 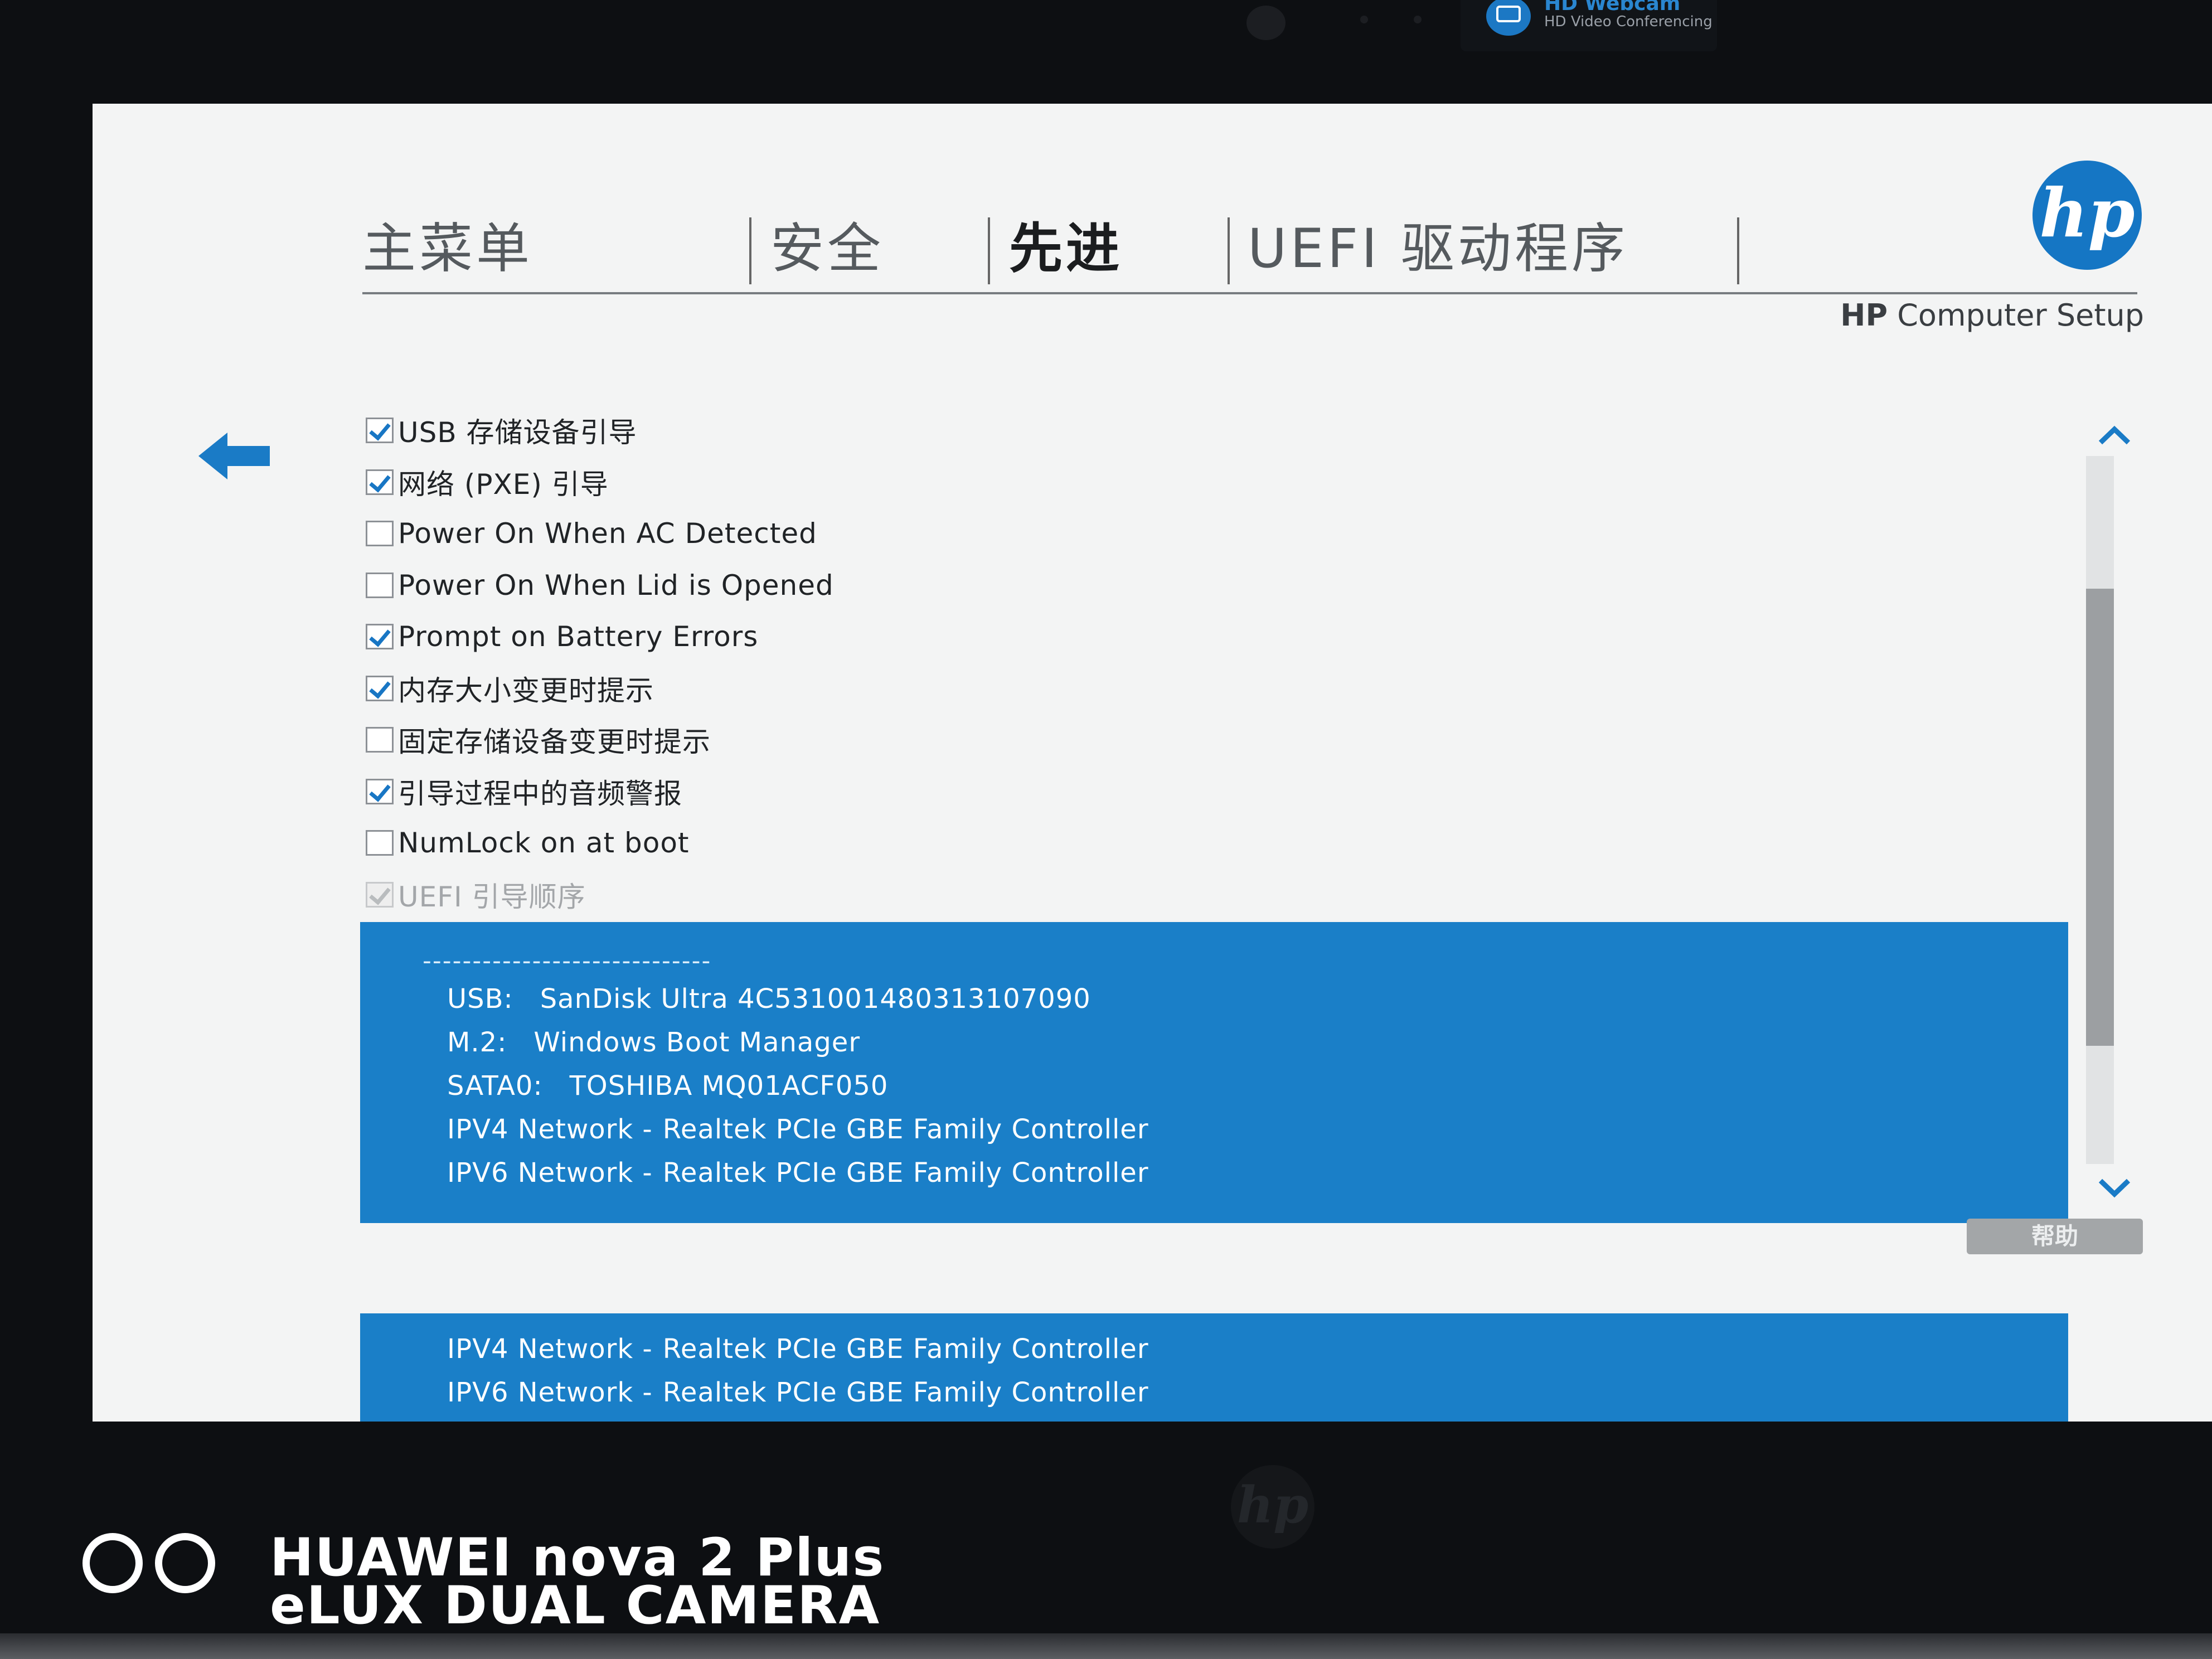 I want to click on option-boot-audio-alert: 引导过程中的音频警报, so click(x=923, y=792).